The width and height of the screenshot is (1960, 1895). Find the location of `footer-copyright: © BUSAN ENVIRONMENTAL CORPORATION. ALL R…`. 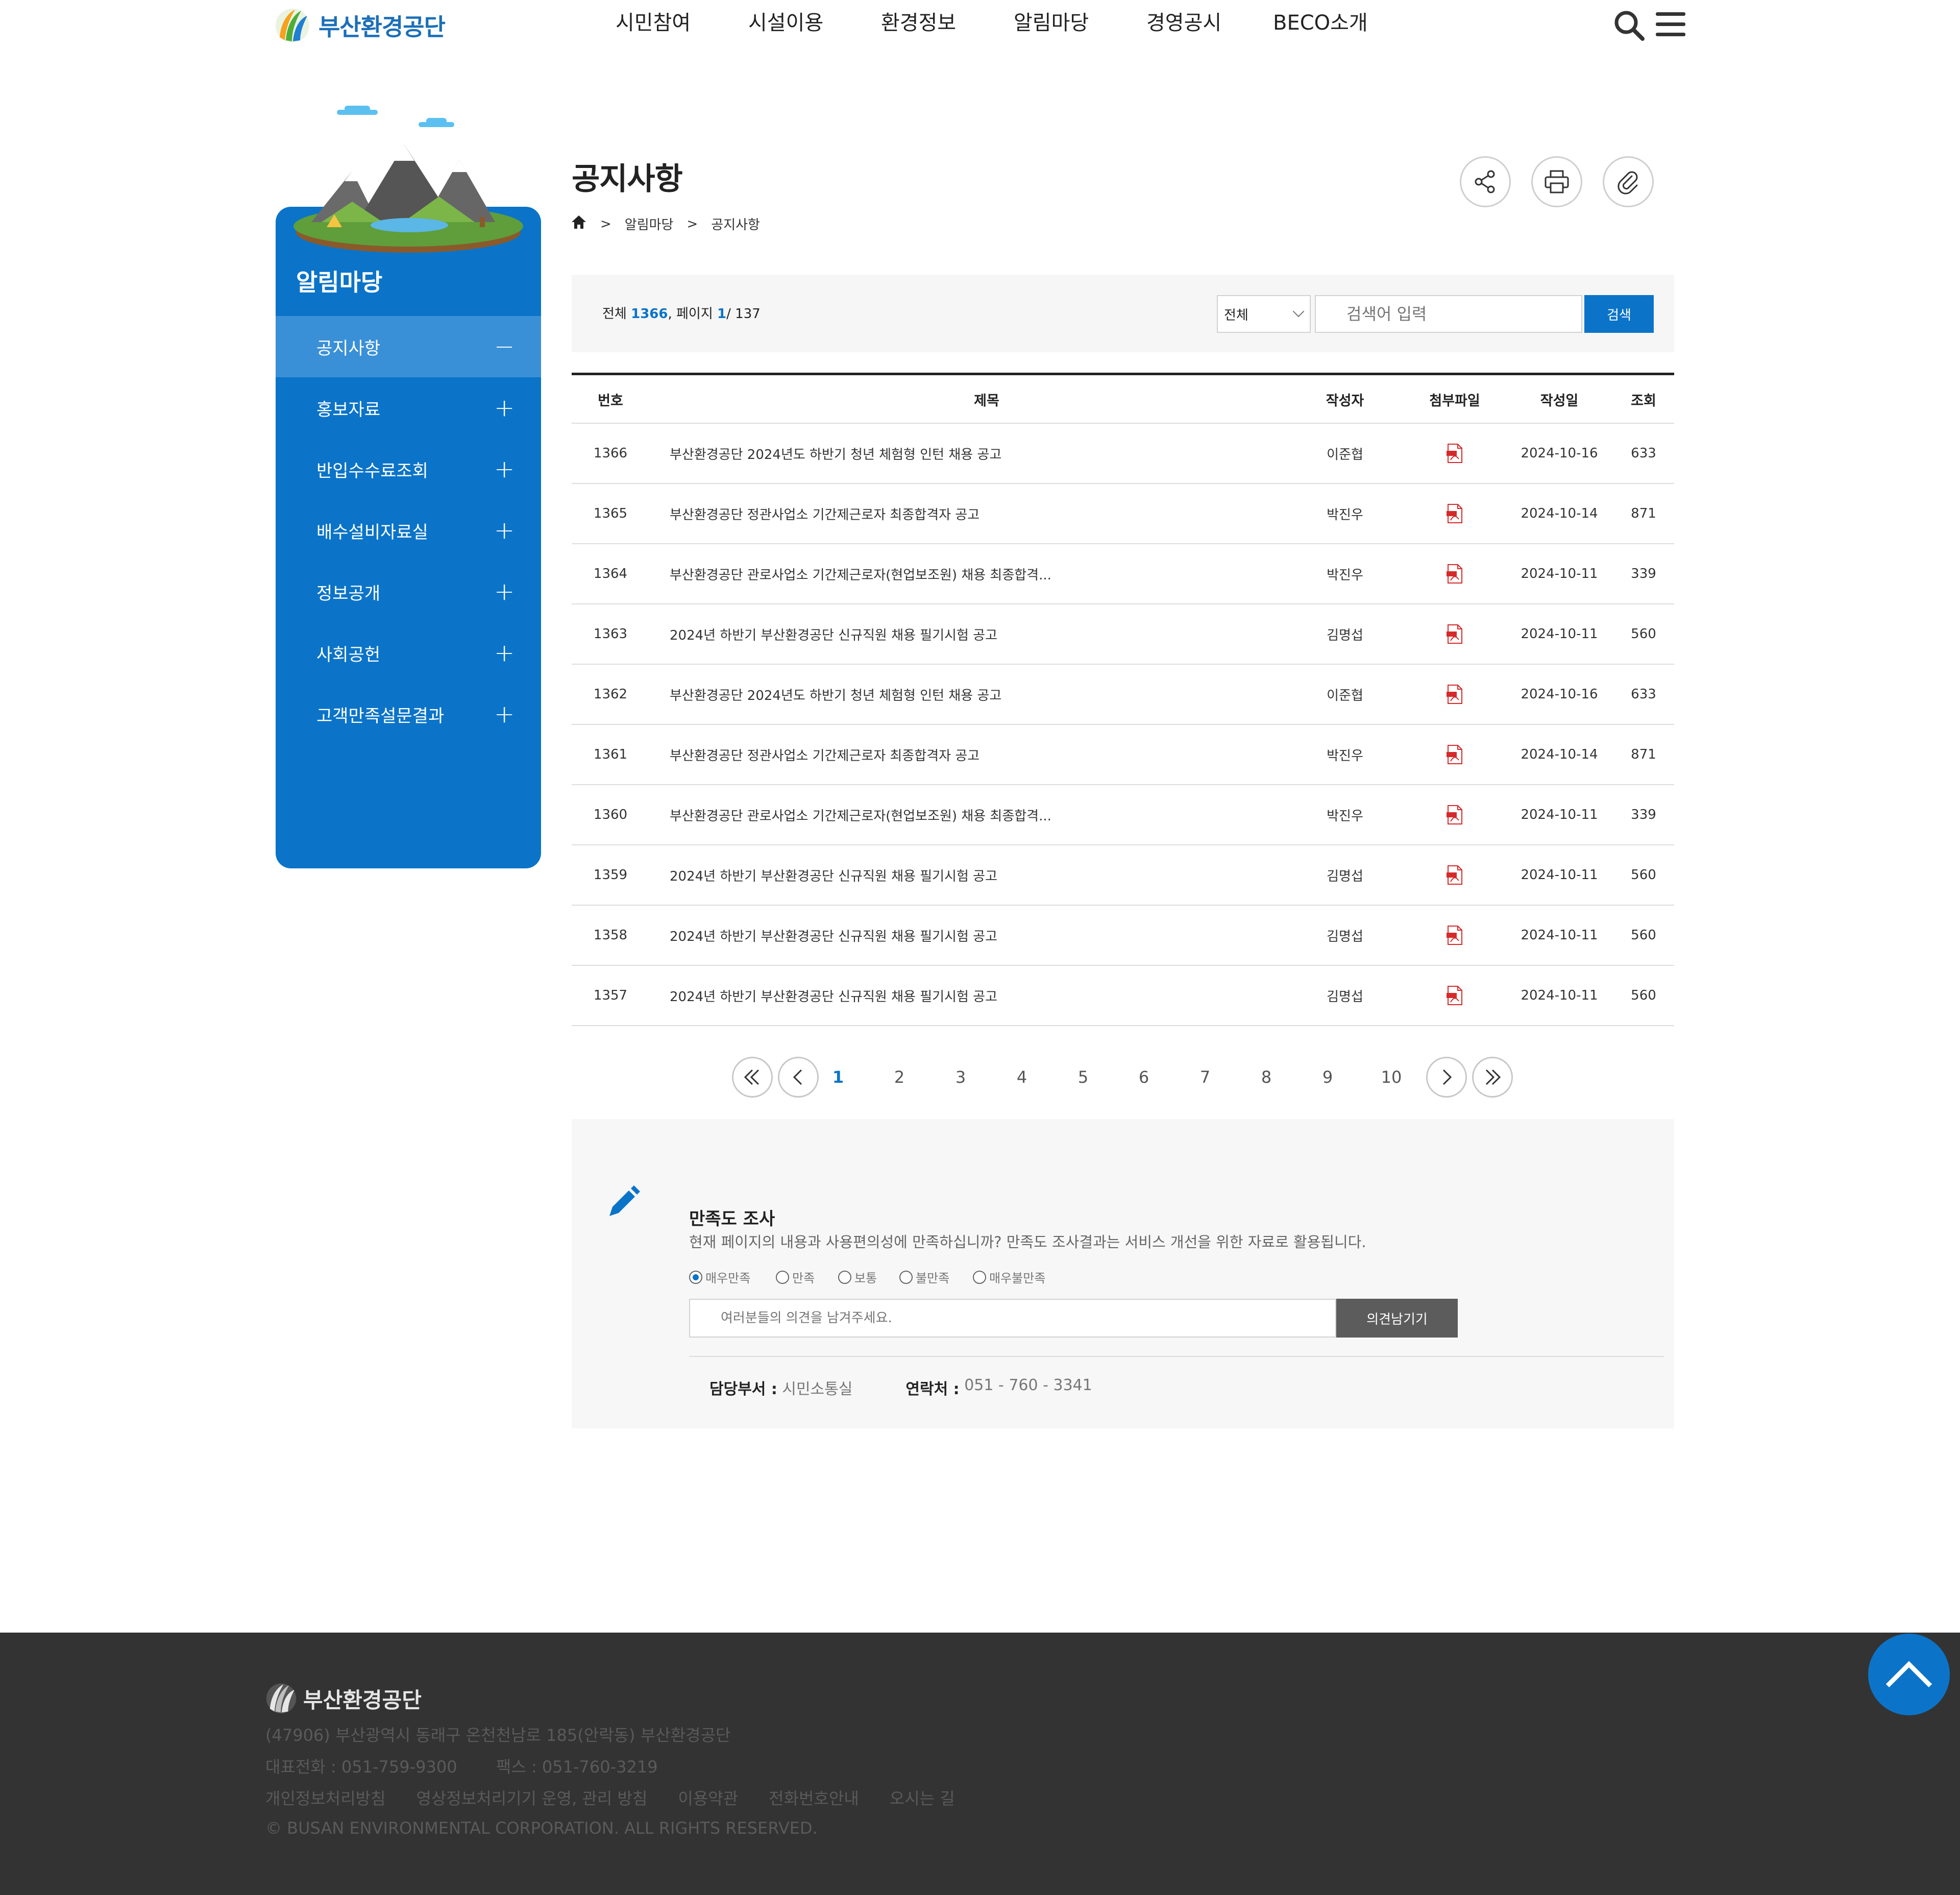

footer-copyright: © BUSAN ENVIRONMENTAL CORPORATION. ALL R… is located at coordinates (541, 1828).